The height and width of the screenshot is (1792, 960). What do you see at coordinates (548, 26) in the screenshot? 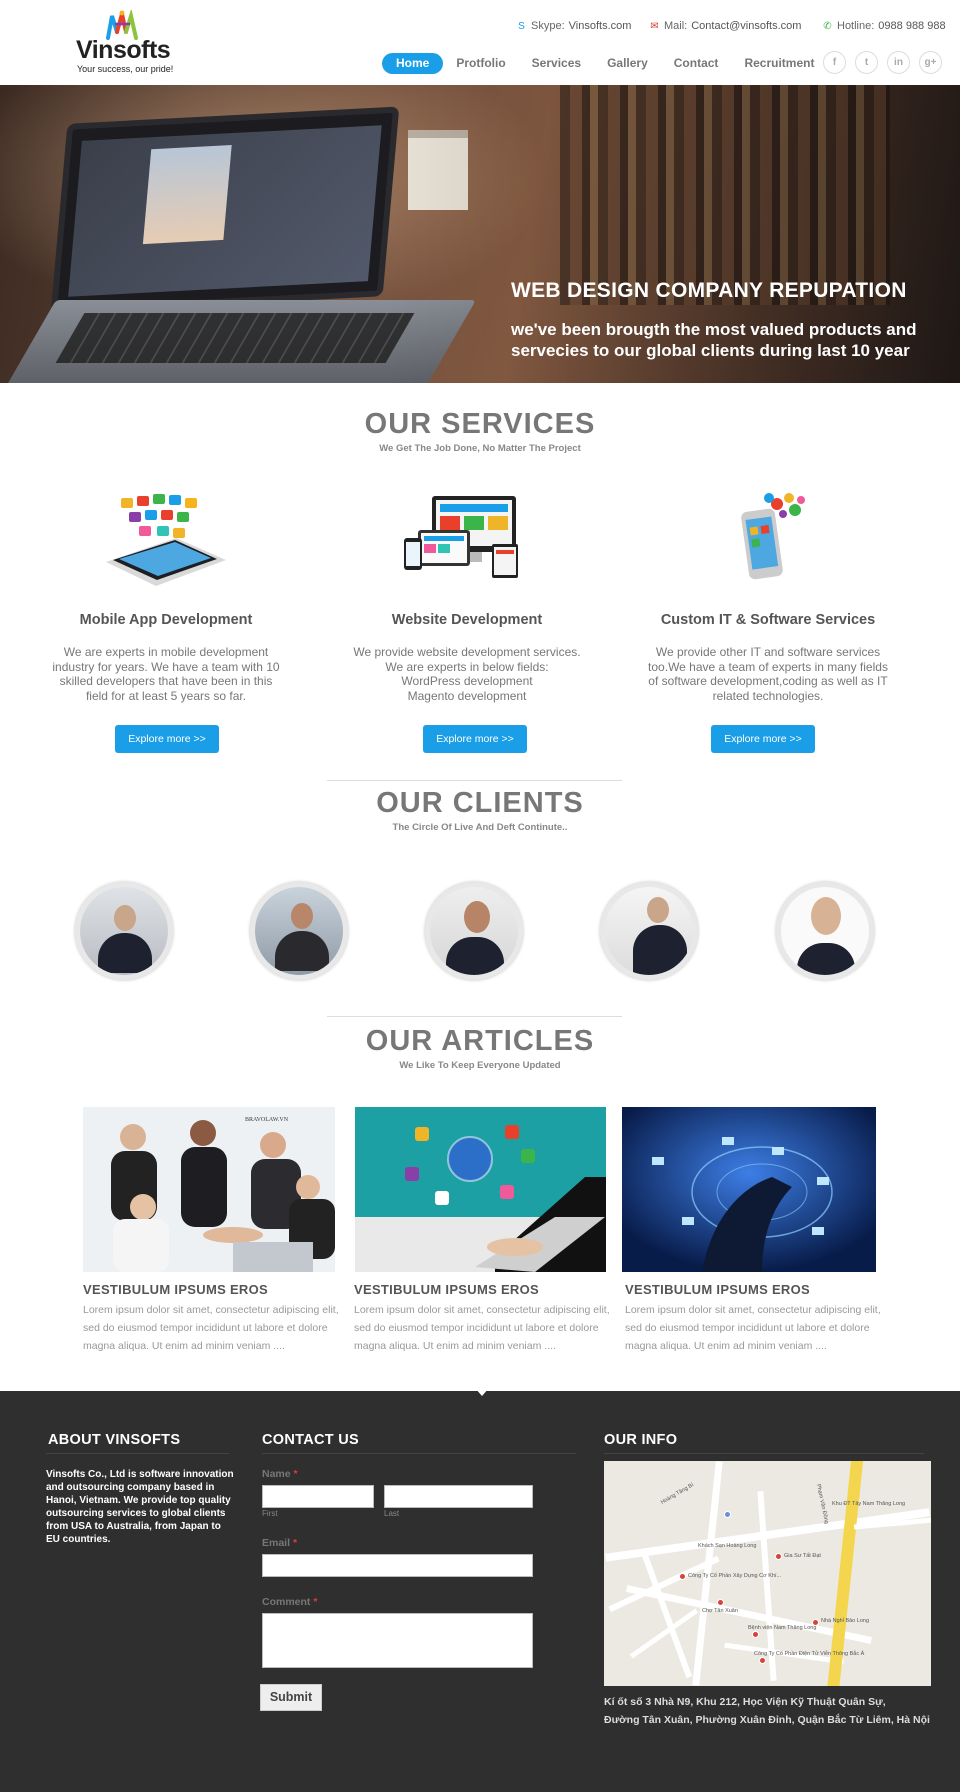
I see `skype-label: Skype:` at bounding box center [548, 26].